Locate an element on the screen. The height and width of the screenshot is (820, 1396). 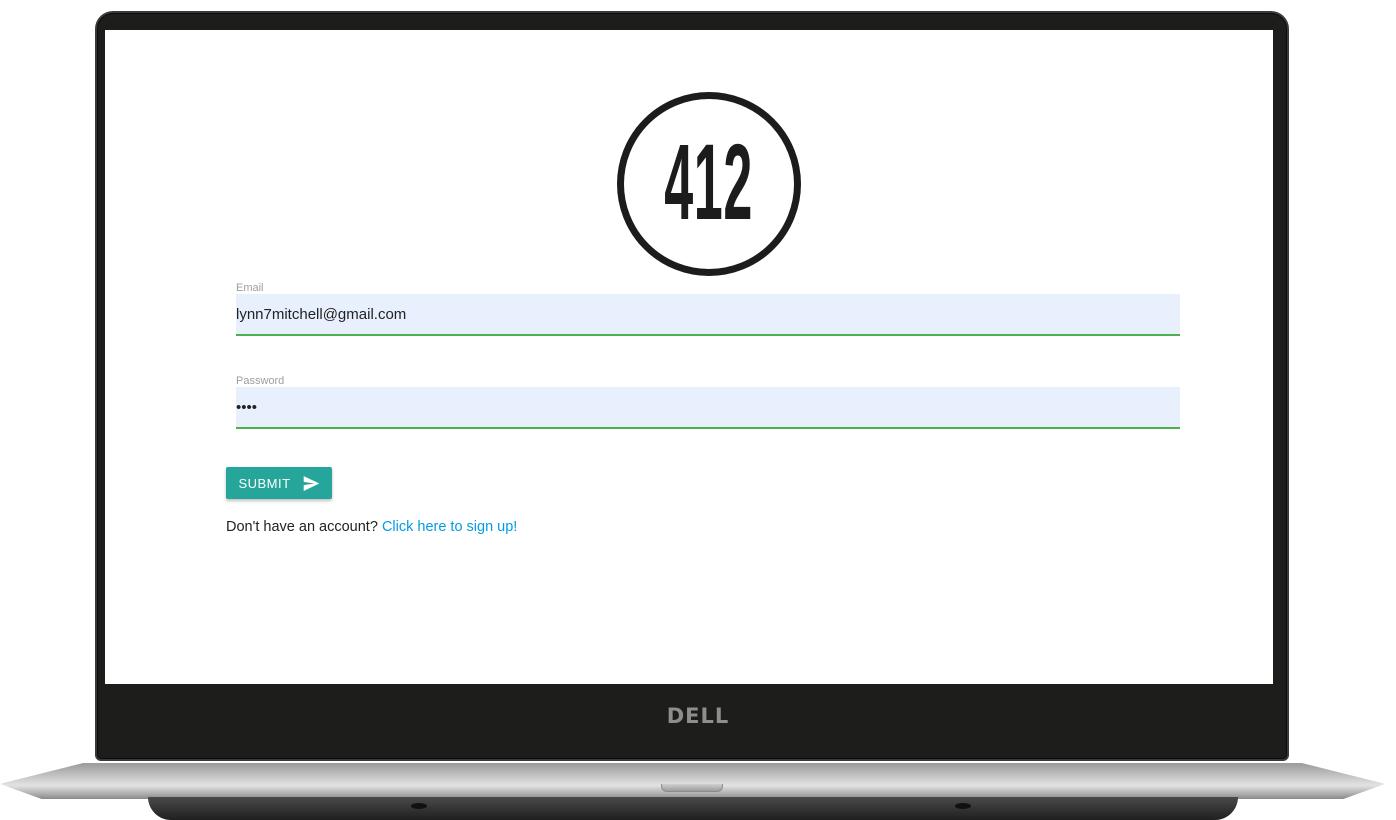
laptop-base is located at coordinates (692, 781).